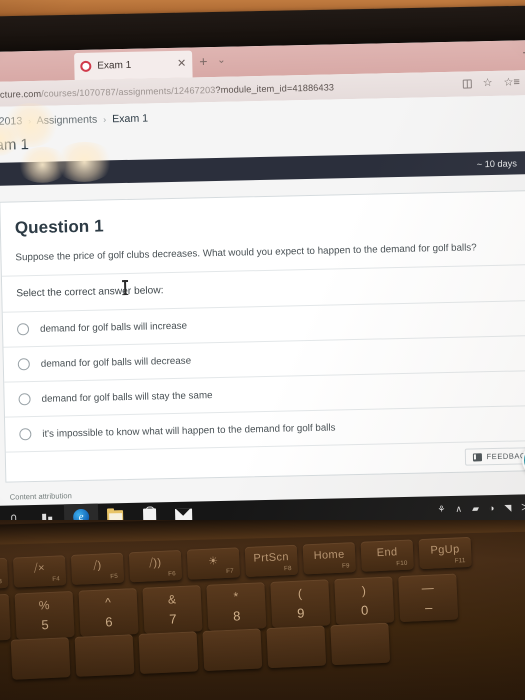 The image size is (525, 700). Describe the element at coordinates (108, 602) in the screenshot. I see `key-shift-glyph: ^` at that location.